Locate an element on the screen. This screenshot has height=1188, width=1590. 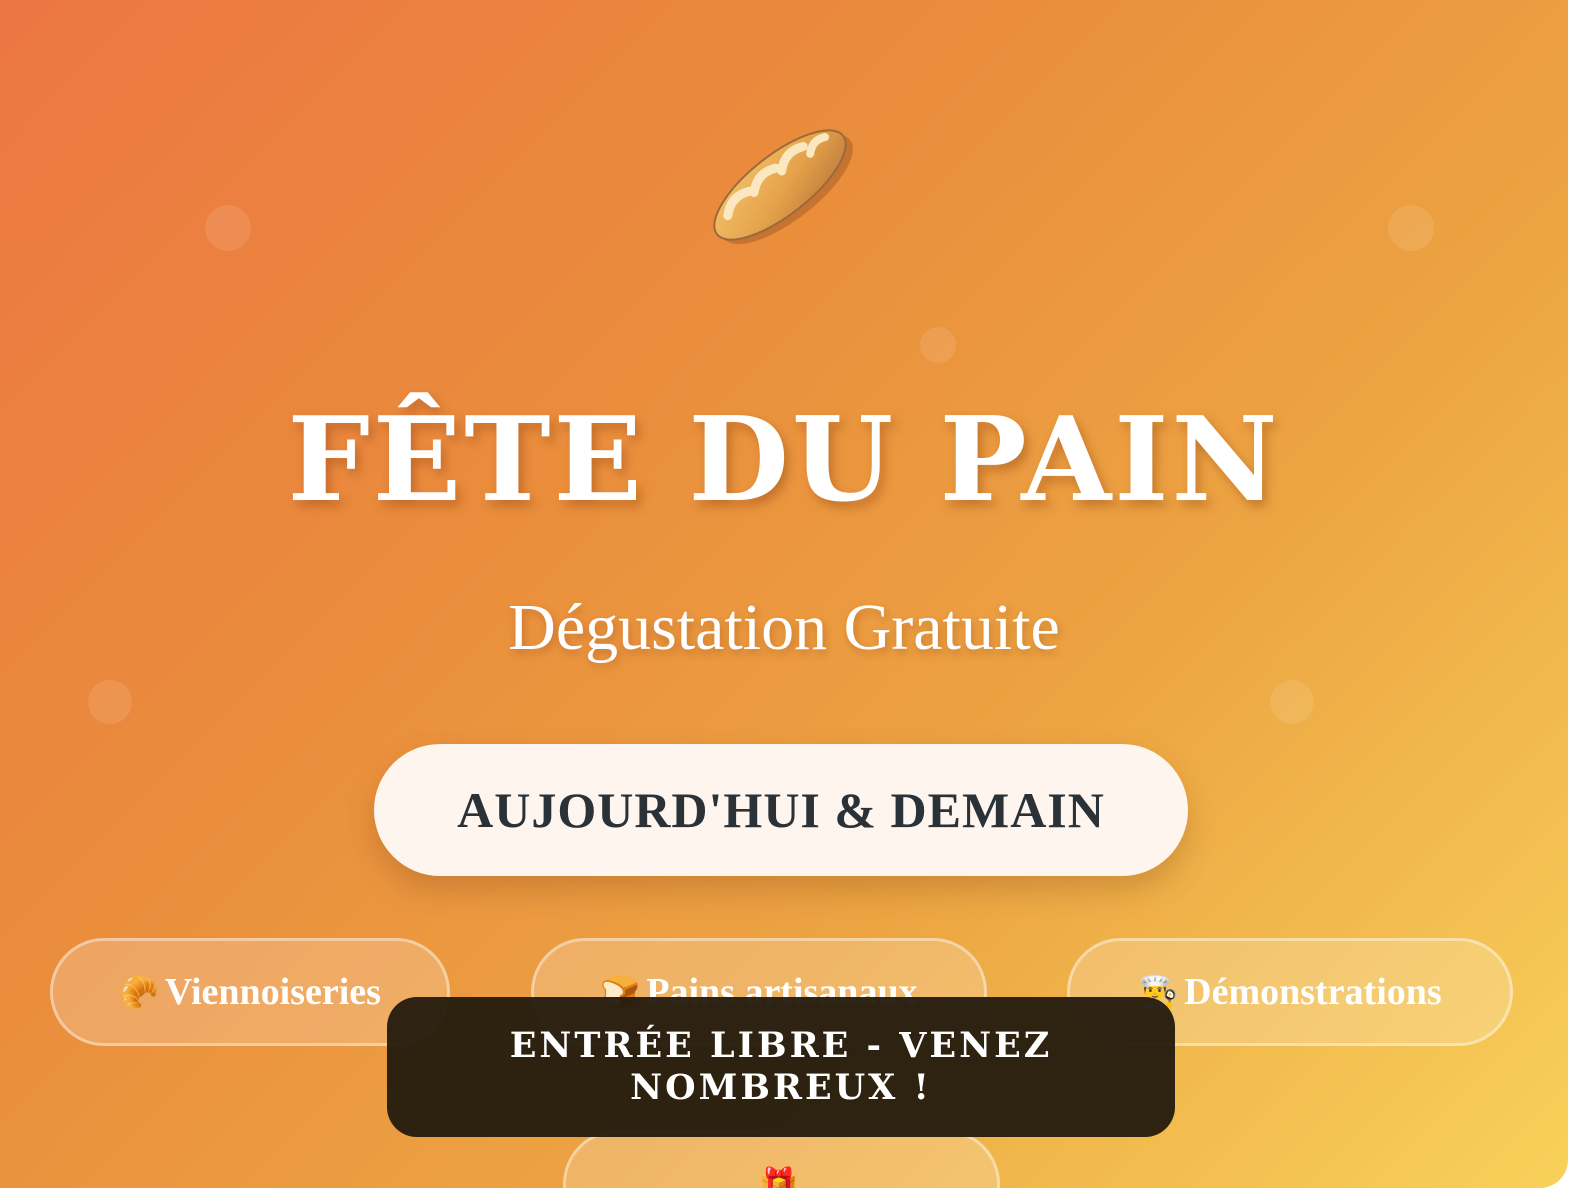
date-badge: AUJOURD'HUI & DEMAIN is located at coordinates (781, 810).